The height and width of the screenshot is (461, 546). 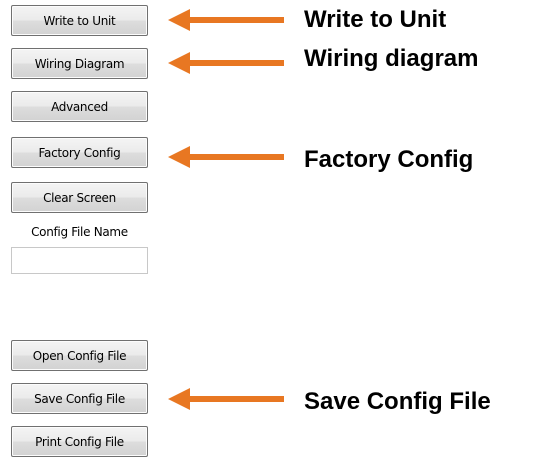 I want to click on advanced-button: Advanced, so click(x=79, y=106).